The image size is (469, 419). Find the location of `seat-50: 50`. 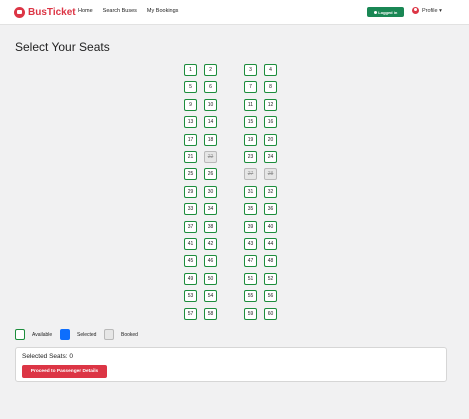

seat-50: 50 is located at coordinates (210, 278).